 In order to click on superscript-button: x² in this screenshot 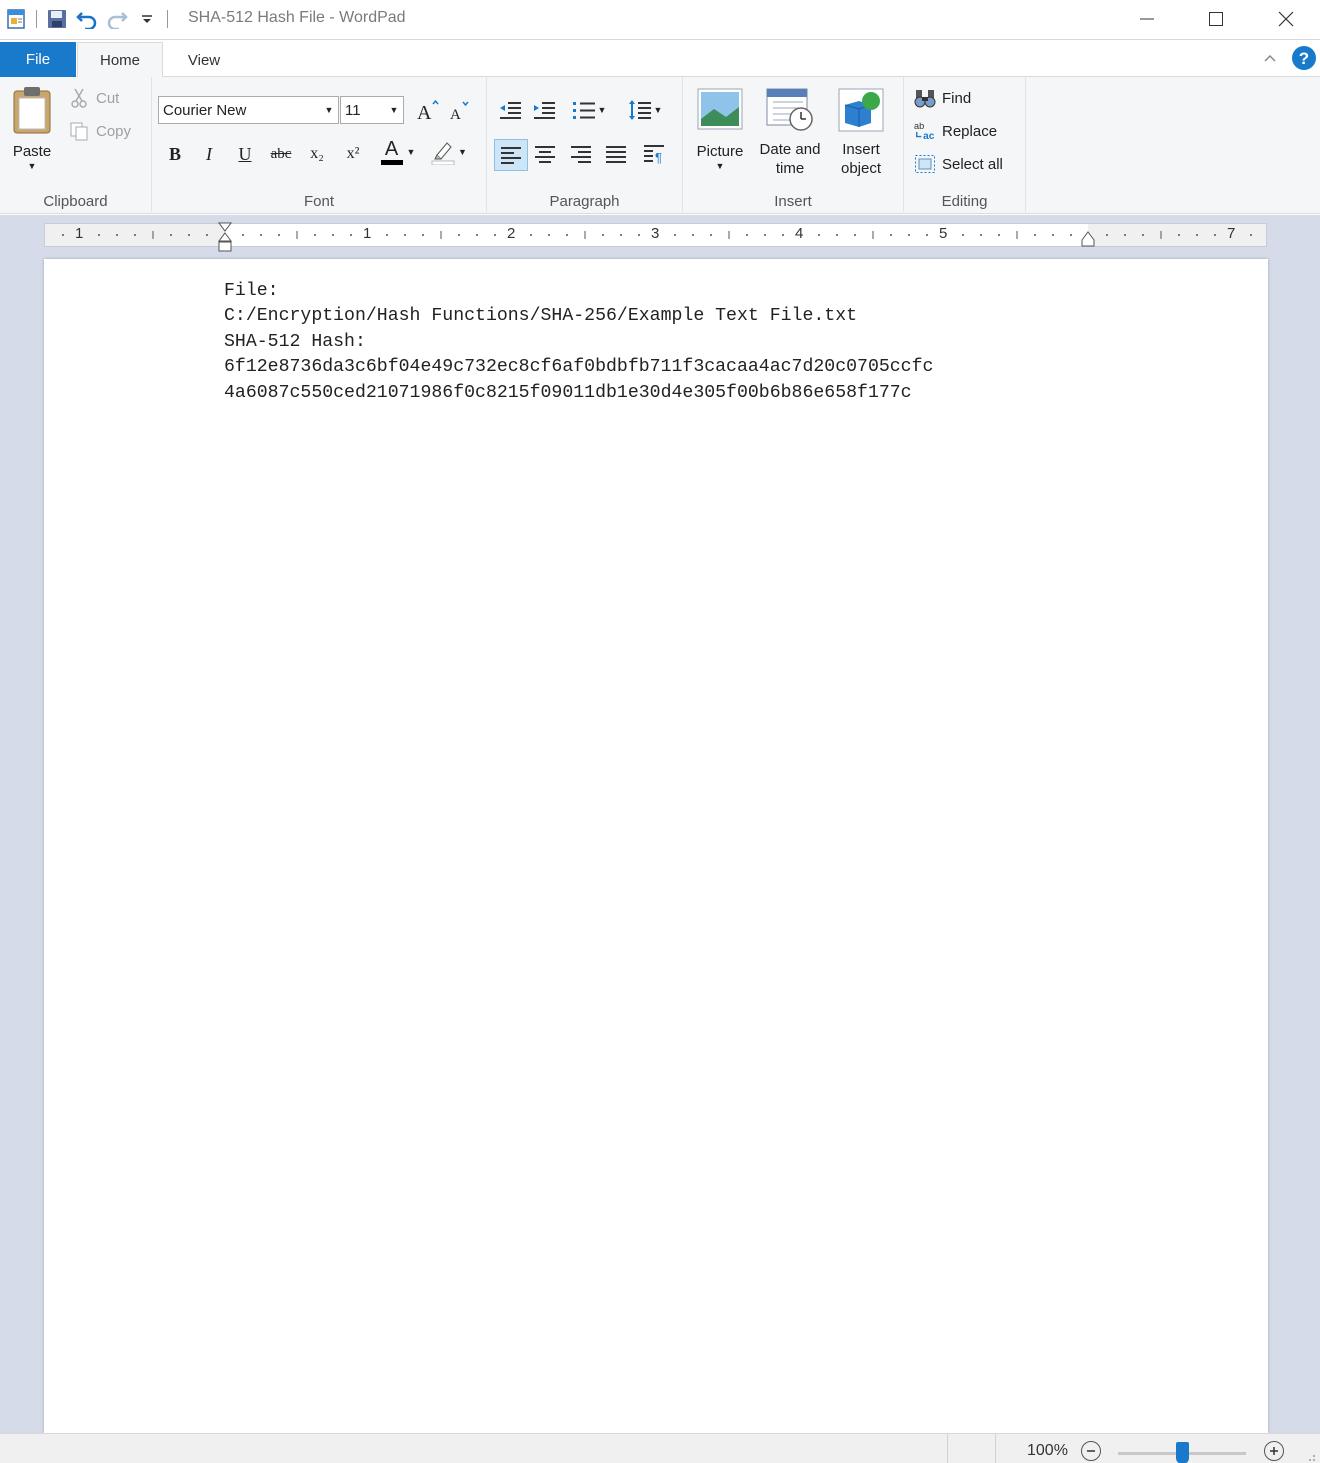, I will do `click(353, 154)`.